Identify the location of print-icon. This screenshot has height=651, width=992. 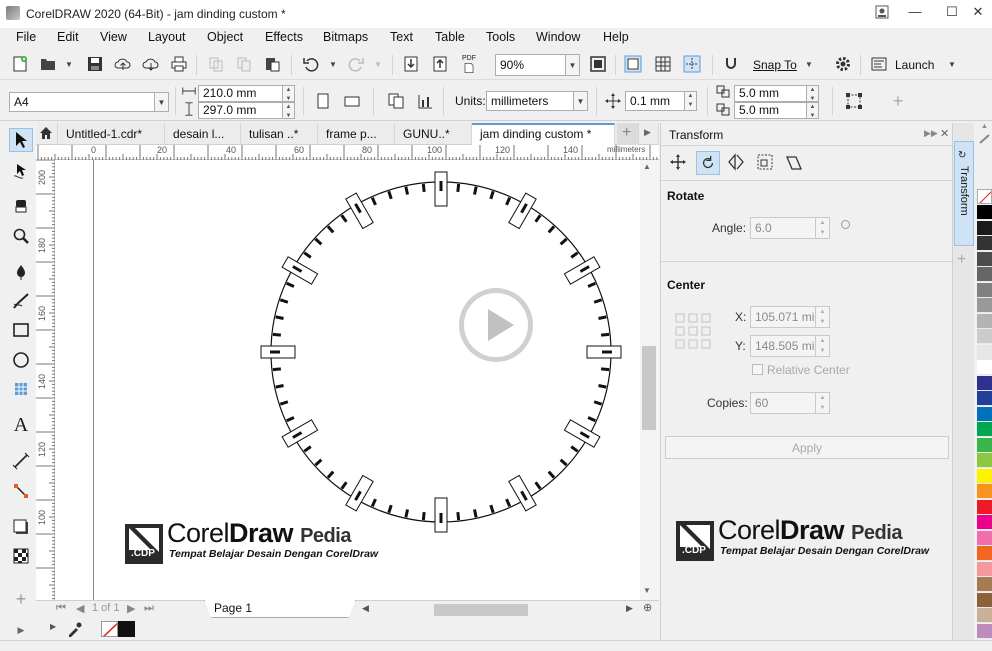
(179, 64).